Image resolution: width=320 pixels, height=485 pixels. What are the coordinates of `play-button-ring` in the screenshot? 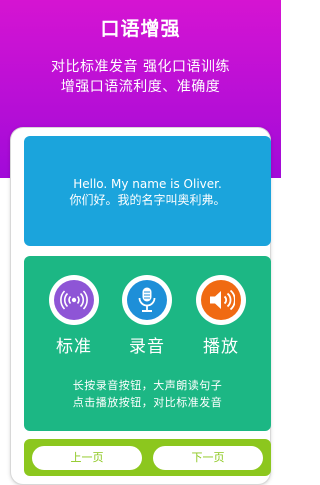 It's located at (221, 300).